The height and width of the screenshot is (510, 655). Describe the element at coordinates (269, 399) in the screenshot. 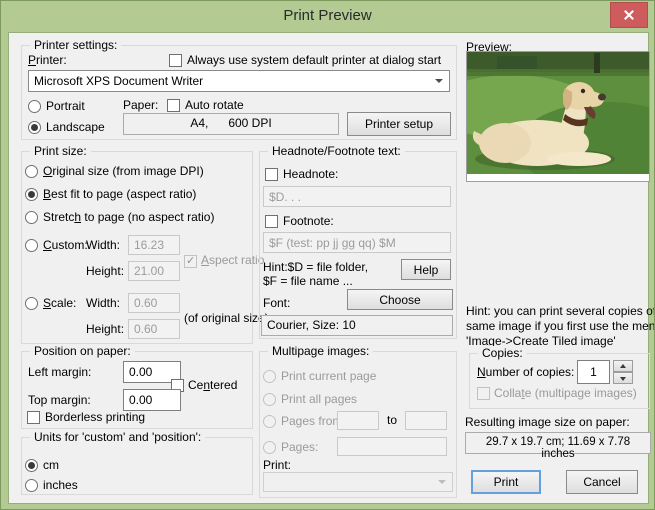

I see `print-all-pages-radio` at that location.